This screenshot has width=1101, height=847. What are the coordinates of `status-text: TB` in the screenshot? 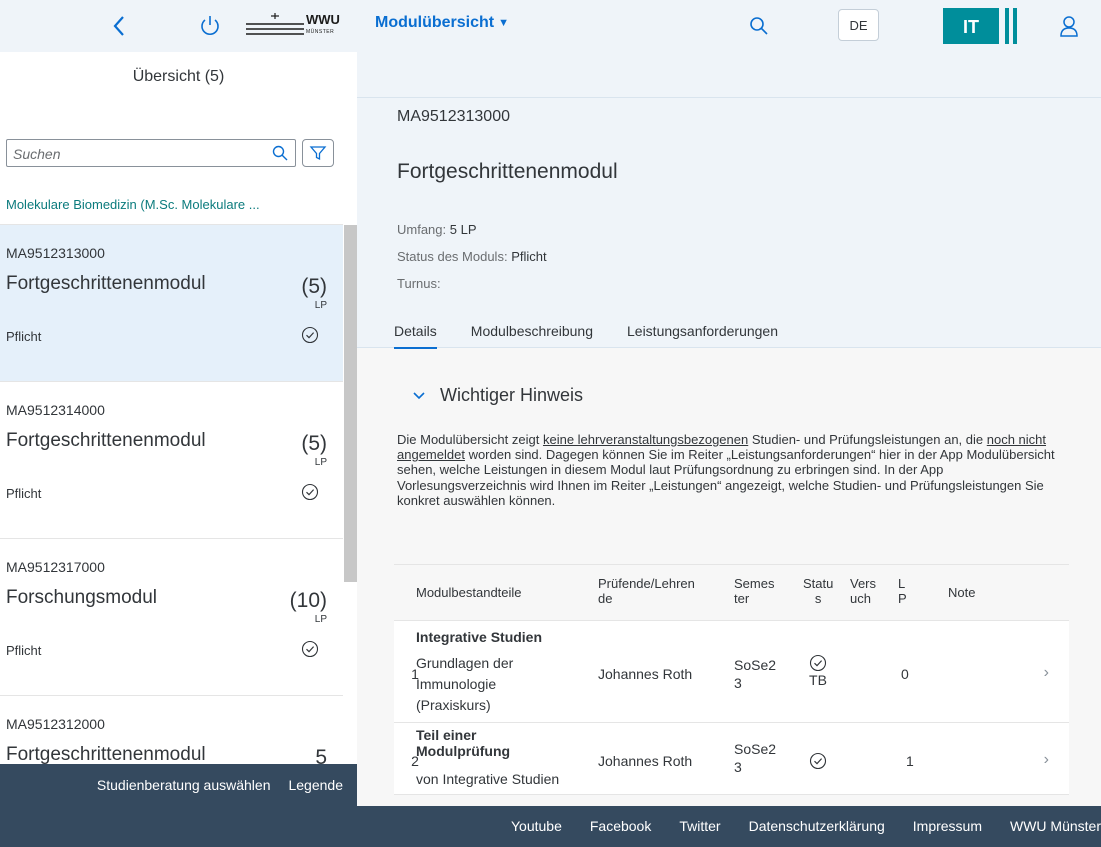 It's located at (818, 680).